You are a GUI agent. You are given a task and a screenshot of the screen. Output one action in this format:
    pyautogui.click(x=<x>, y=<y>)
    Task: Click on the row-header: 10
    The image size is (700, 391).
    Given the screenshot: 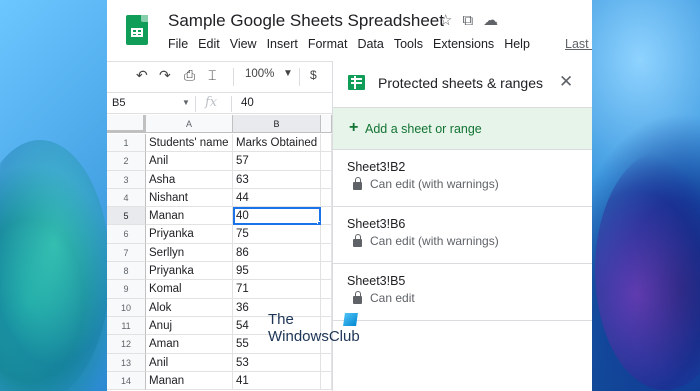 What is the action you would take?
    pyautogui.click(x=126, y=307)
    